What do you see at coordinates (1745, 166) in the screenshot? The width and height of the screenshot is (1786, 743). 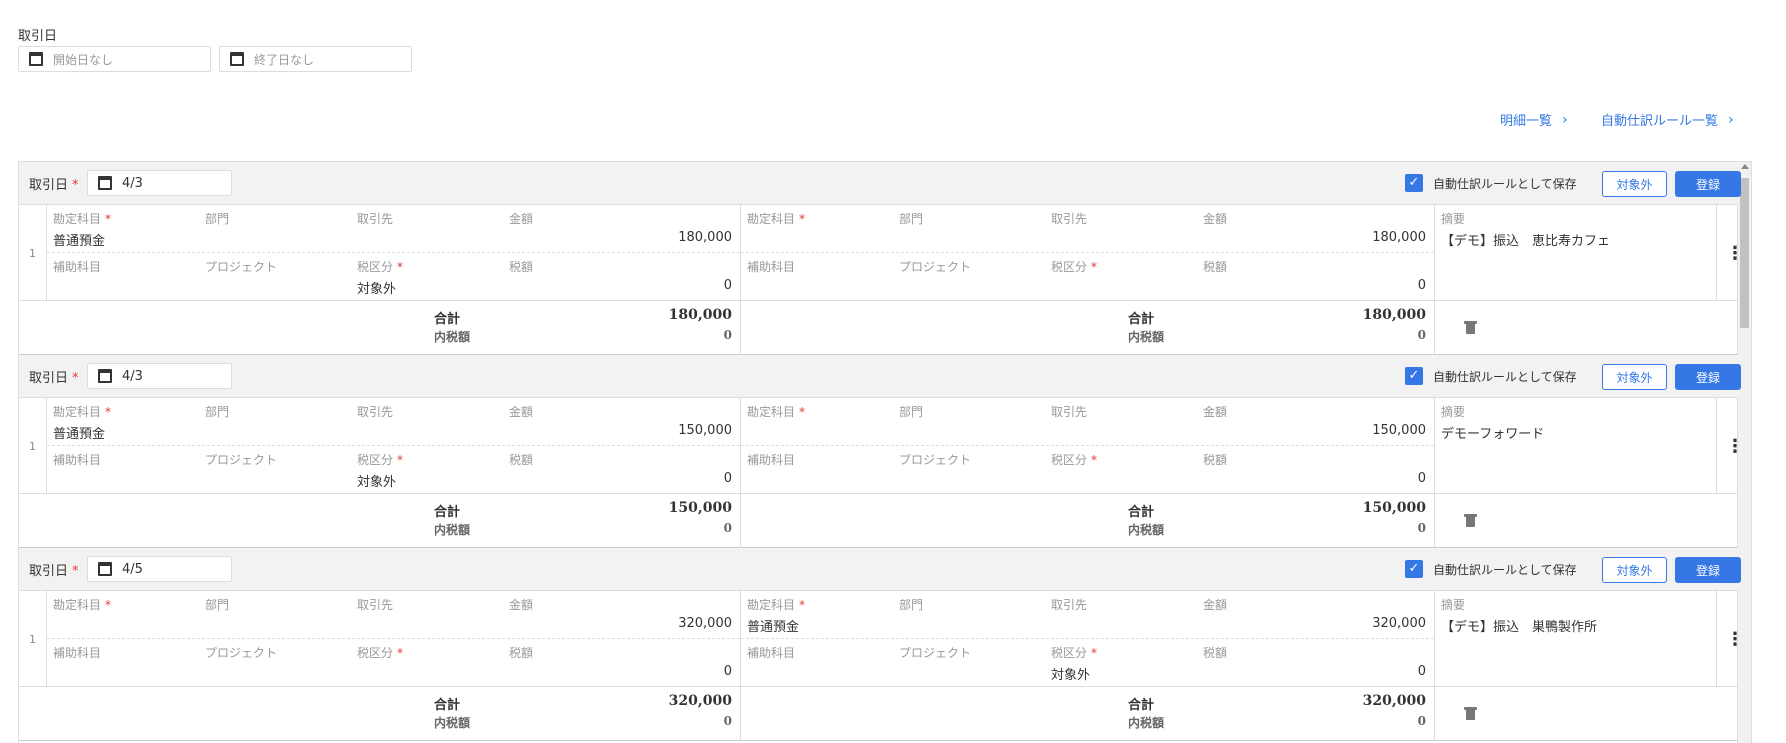 I see `scroll-up-arrow-icon` at bounding box center [1745, 166].